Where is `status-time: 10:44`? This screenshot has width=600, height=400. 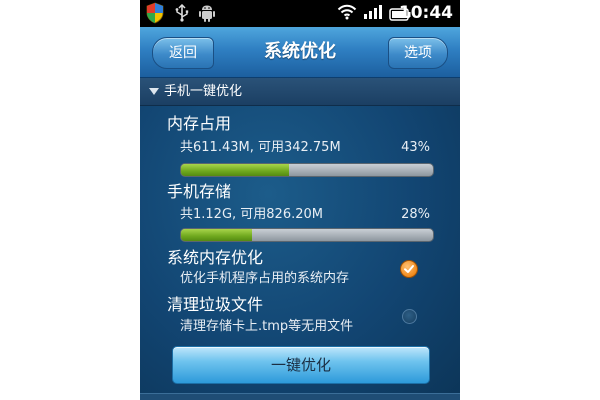 status-time: 10:44 is located at coordinates (425, 13).